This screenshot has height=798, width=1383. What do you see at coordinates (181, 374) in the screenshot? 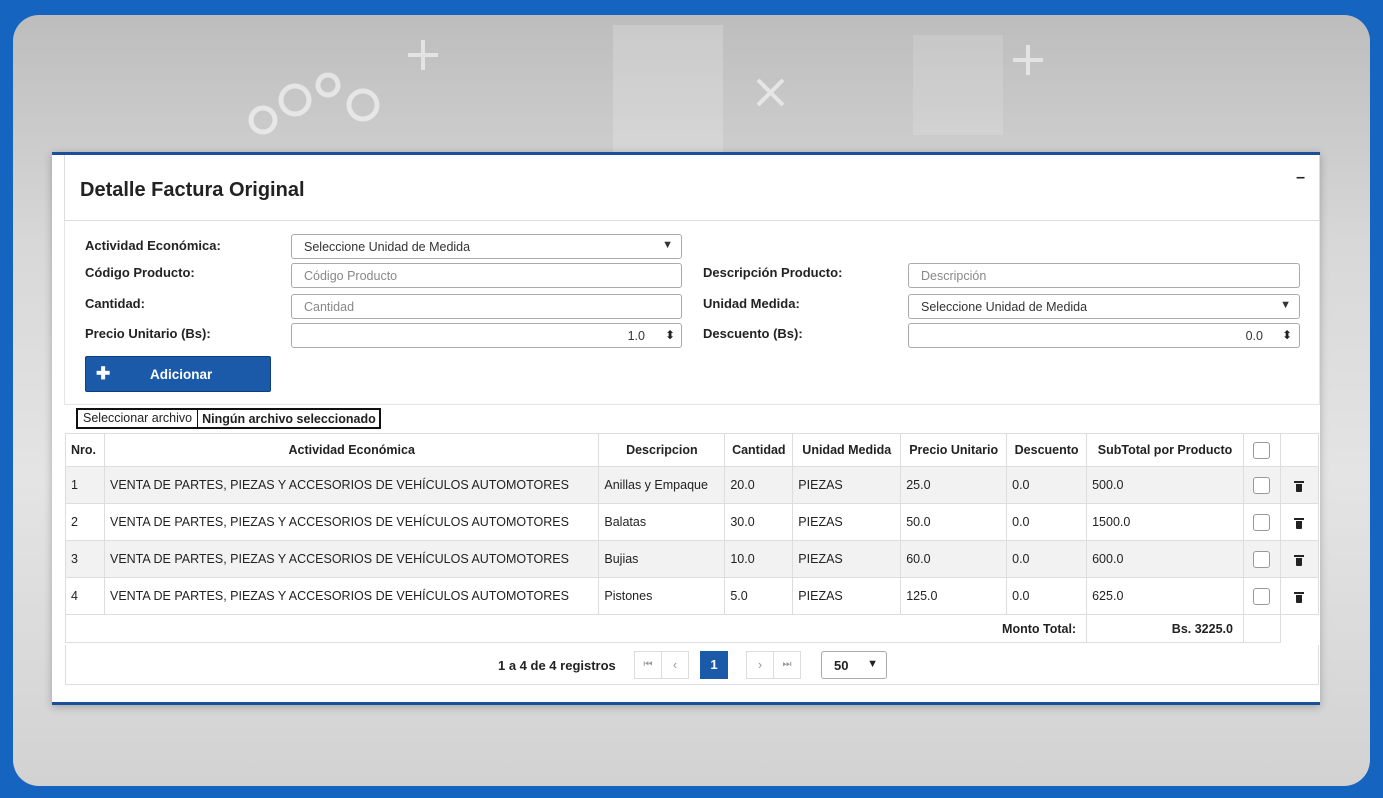
I see `add-button-label: Adicionar` at bounding box center [181, 374].